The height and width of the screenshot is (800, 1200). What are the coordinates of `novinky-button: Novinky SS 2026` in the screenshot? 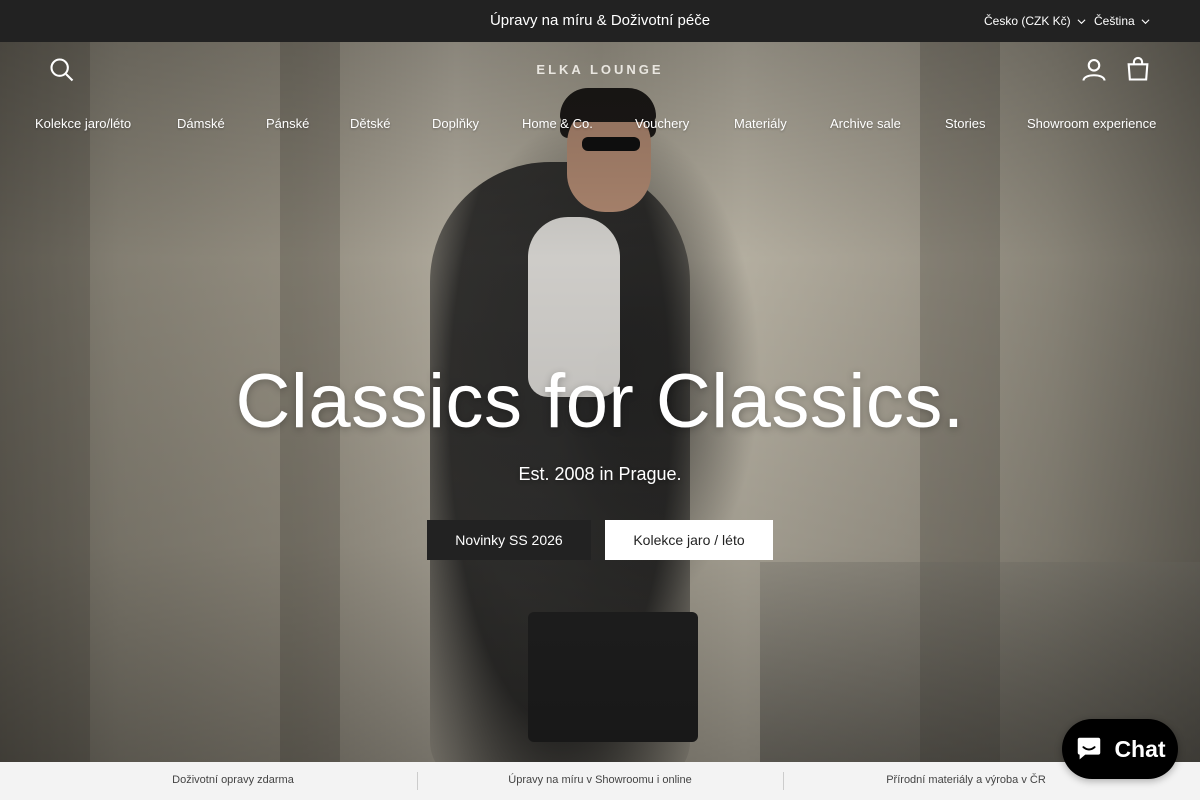 It's located at (509, 540).